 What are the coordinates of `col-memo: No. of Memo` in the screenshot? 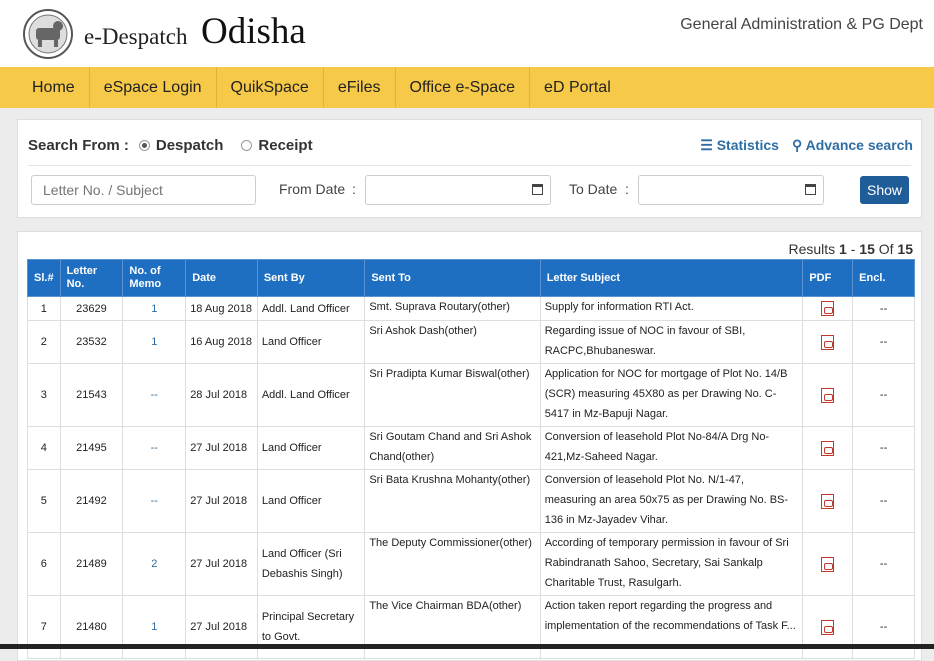 It's located at (154, 278).